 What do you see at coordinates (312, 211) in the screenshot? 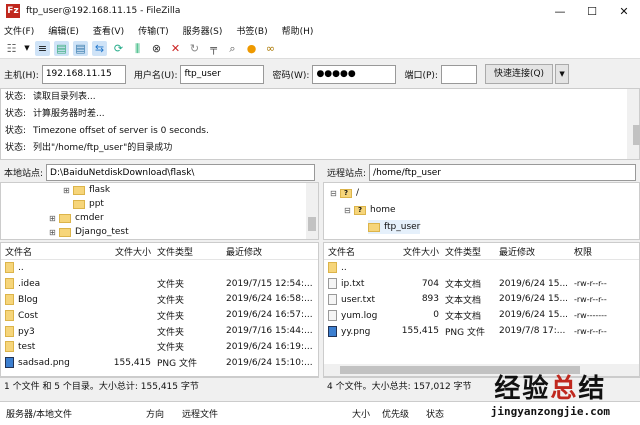
I see `local-tree-scrollbar` at bounding box center [312, 211].